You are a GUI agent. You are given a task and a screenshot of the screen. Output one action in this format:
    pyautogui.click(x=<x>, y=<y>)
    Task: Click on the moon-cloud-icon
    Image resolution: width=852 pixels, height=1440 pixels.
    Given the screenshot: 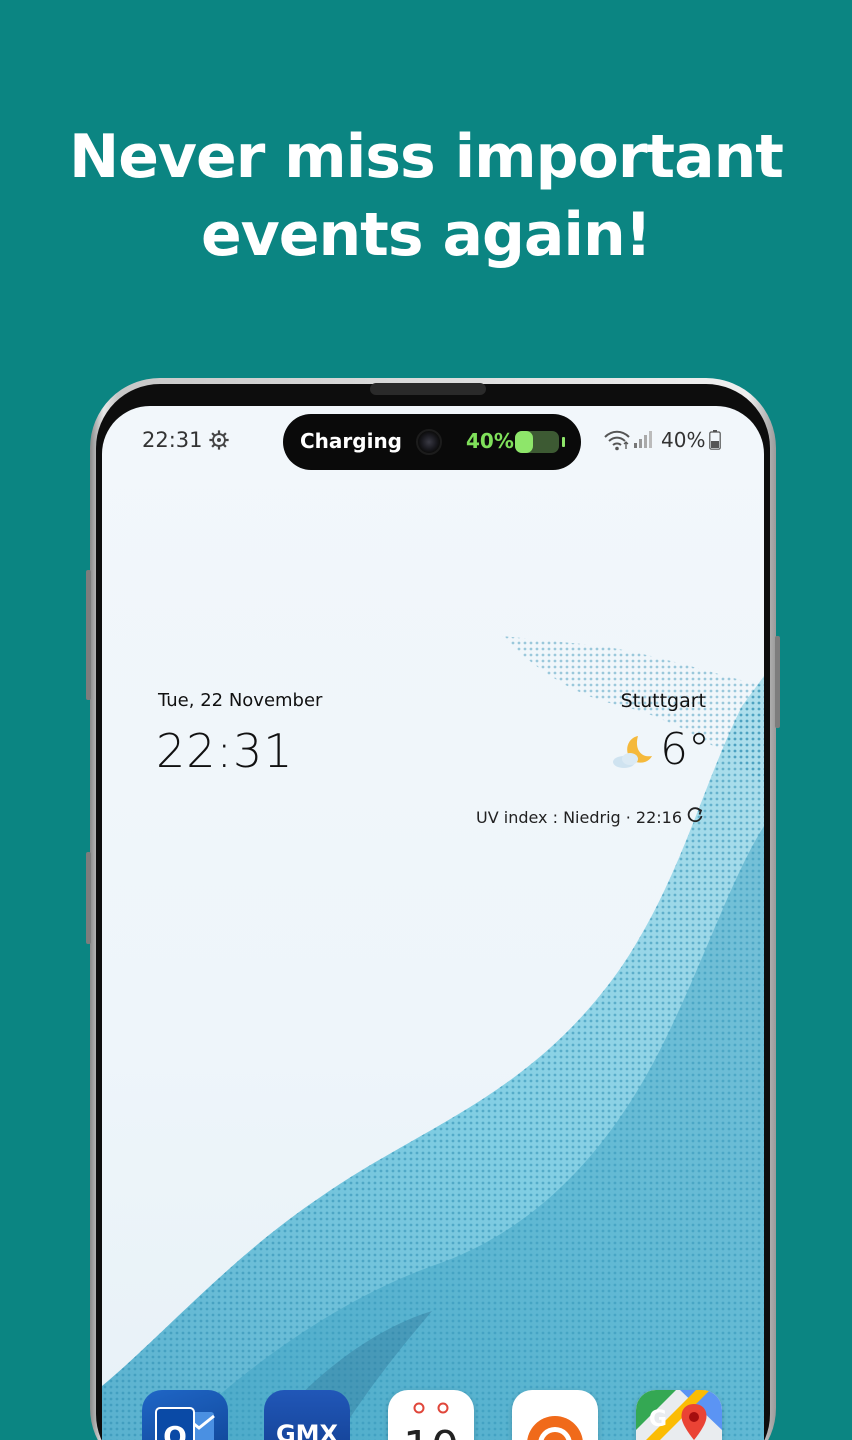 What is the action you would take?
    pyautogui.click(x=632, y=752)
    